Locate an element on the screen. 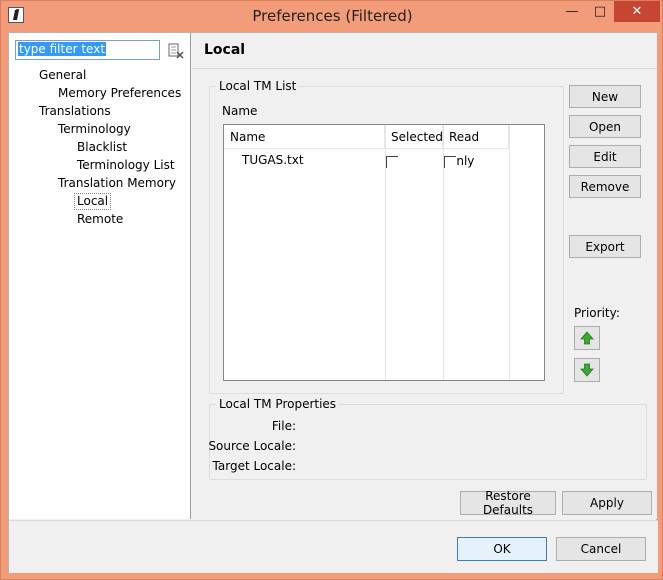 The image size is (663, 580). priority-down-button is located at coordinates (587, 370).